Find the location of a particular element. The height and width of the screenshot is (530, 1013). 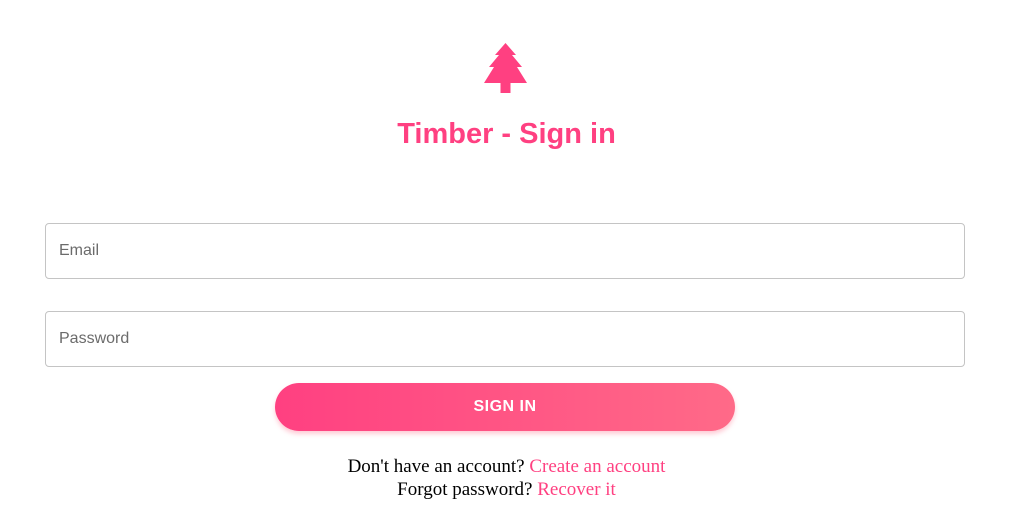

tree-icon is located at coordinates (505, 68).